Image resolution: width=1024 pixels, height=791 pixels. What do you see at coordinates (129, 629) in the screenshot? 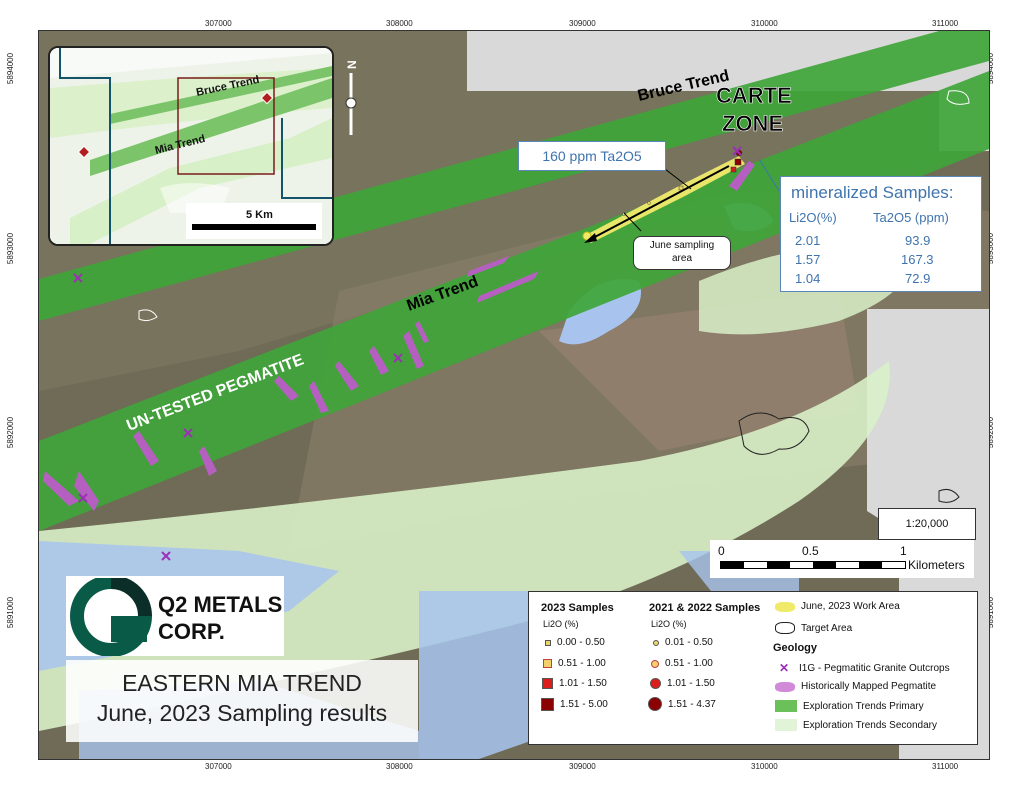
I see `logo-tail` at bounding box center [129, 629].